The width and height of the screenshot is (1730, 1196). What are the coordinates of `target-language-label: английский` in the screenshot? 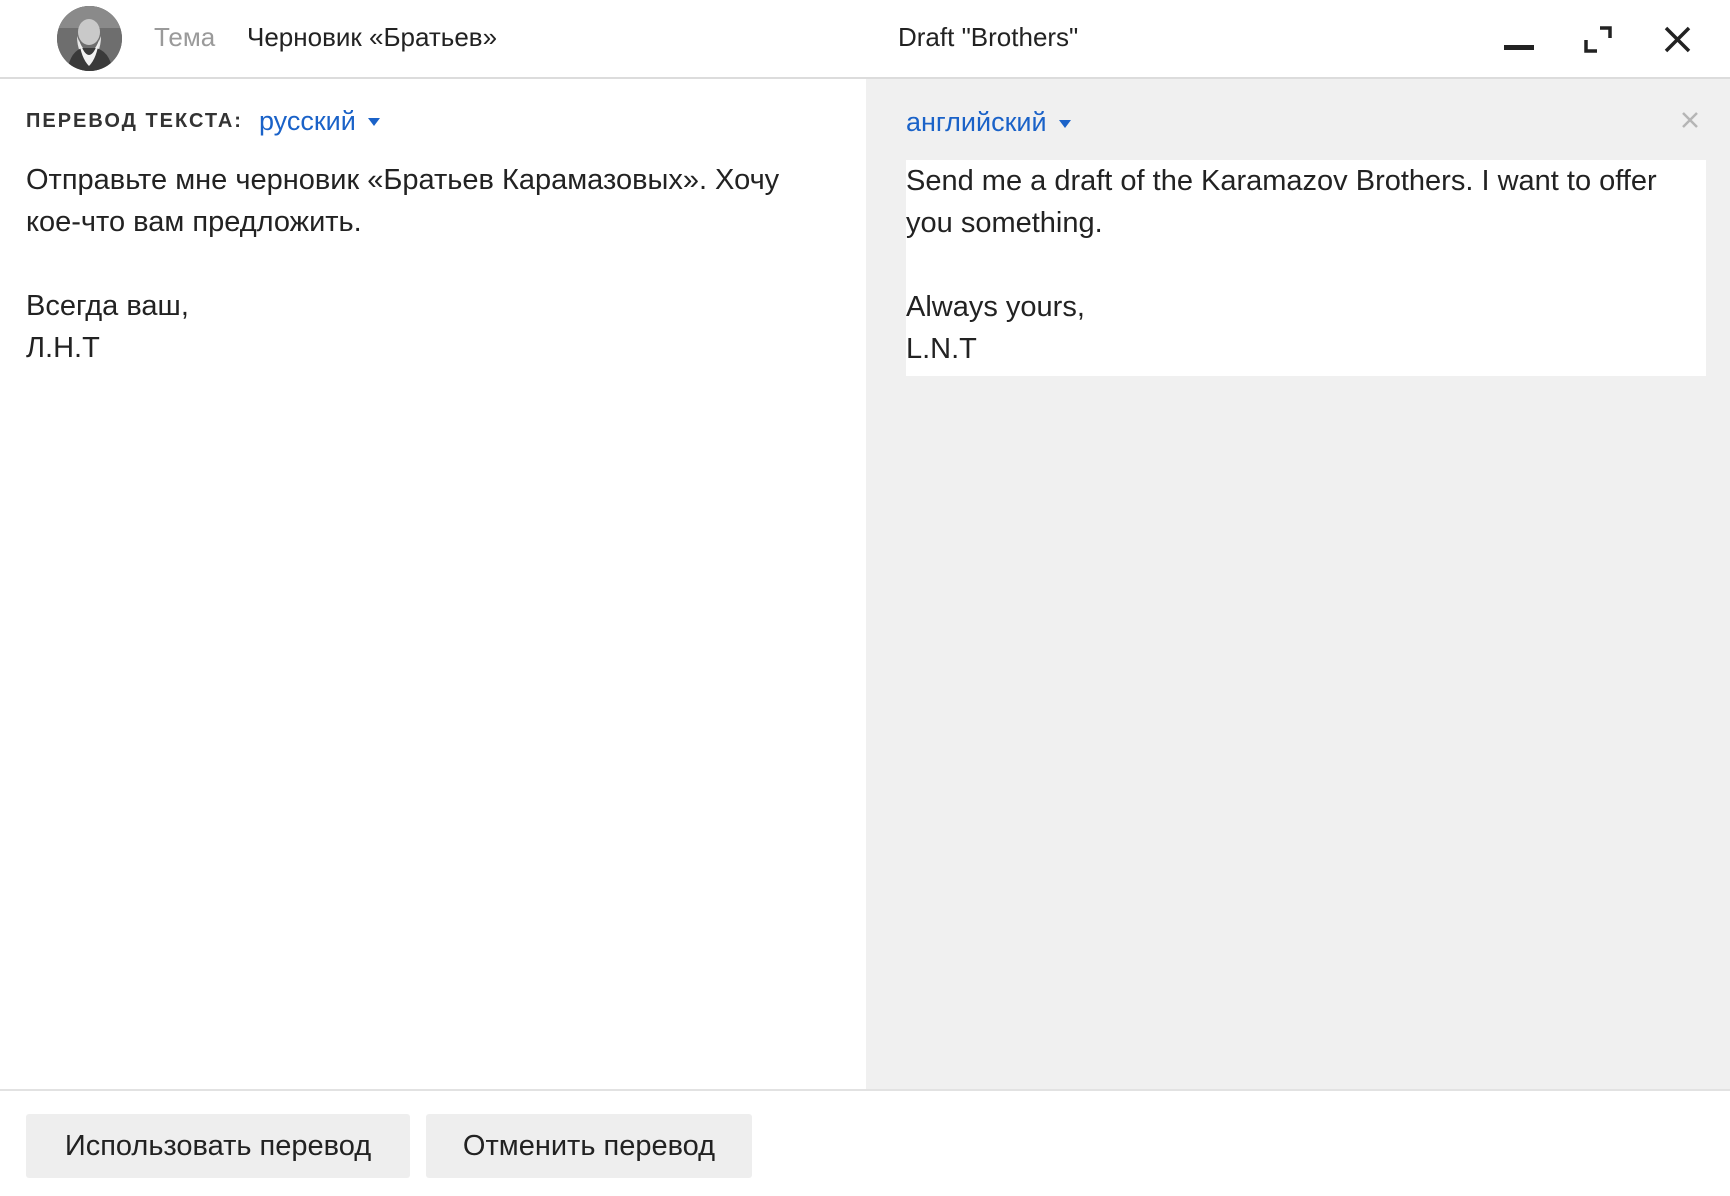 It's located at (976, 122).